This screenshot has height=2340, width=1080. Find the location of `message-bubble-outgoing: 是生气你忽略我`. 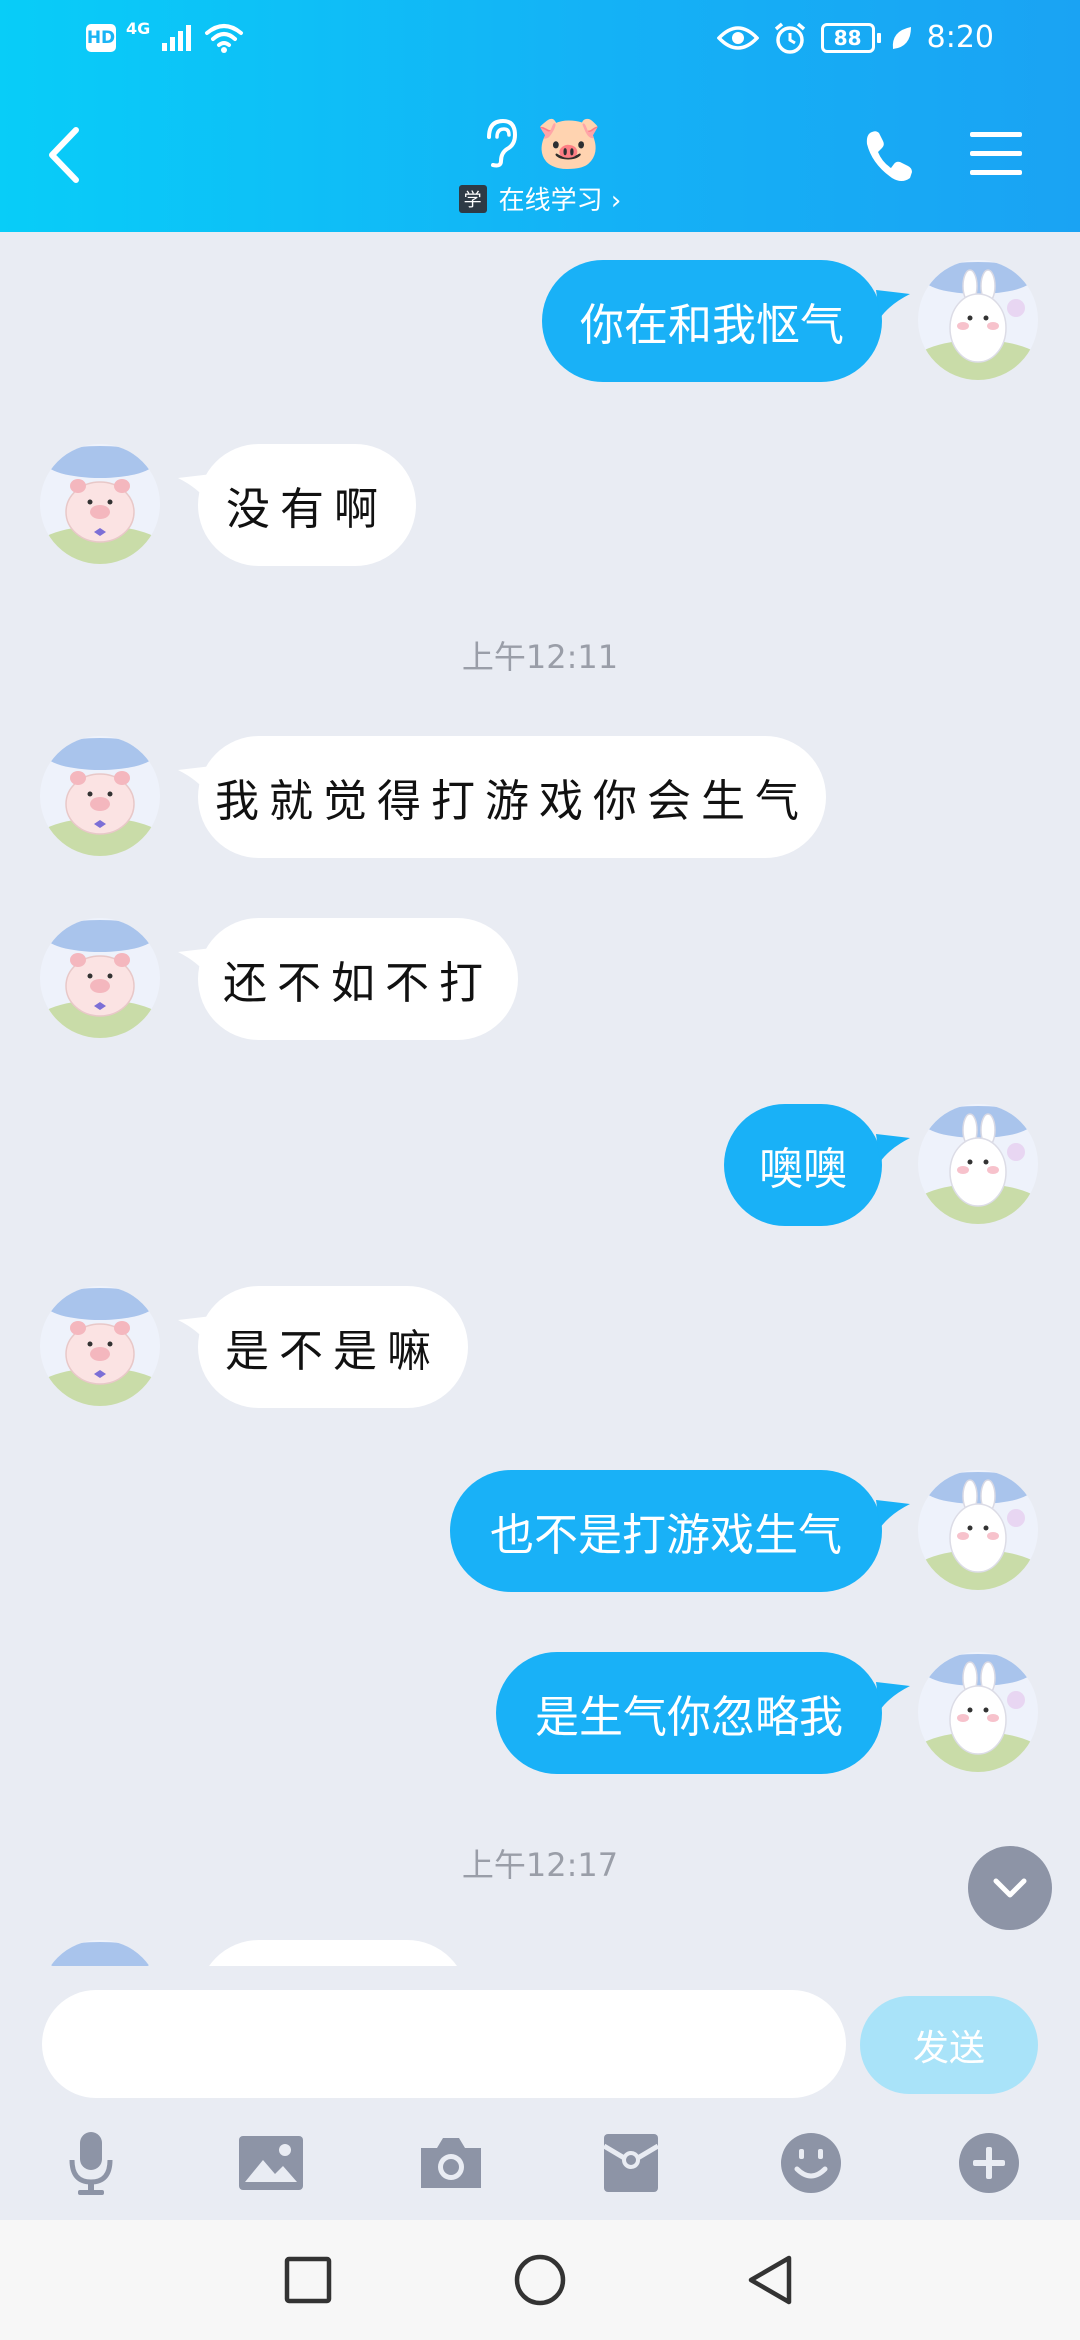

message-bubble-outgoing: 是生气你忽略我 is located at coordinates (689, 1713).